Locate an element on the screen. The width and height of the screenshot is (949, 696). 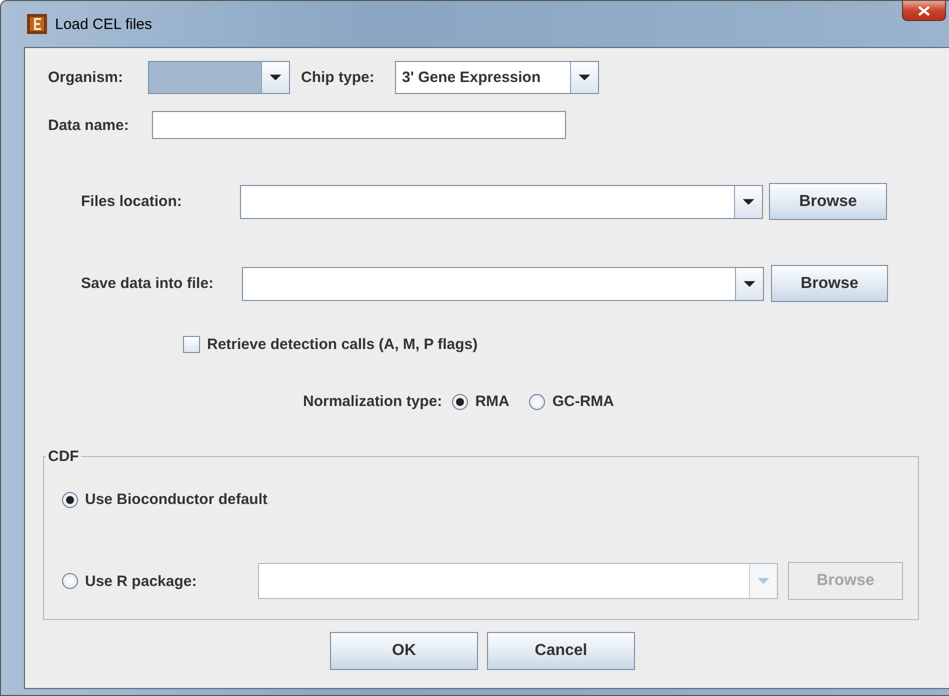
close-button is located at coordinates (924, 11).